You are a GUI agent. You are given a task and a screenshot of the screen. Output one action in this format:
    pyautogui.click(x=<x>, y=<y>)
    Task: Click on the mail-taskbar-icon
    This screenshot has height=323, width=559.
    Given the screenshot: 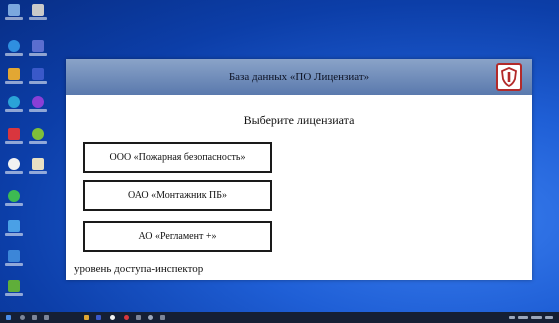 What is the action you would take?
    pyautogui.click(x=138, y=317)
    